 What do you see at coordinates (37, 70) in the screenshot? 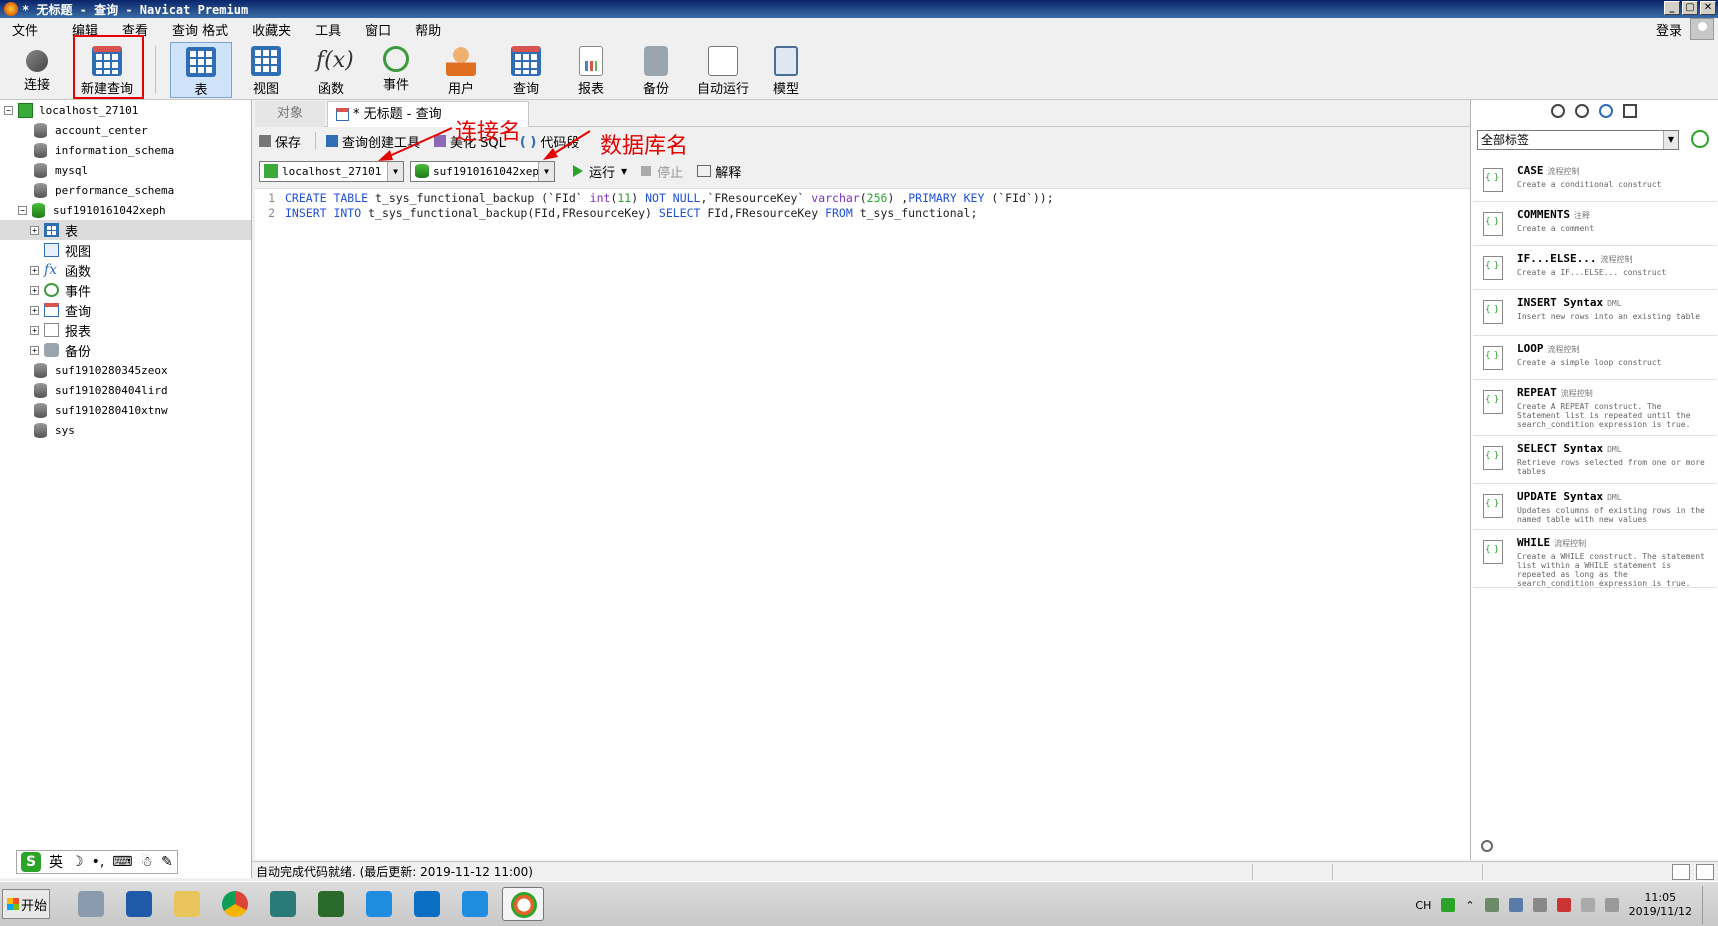
I see `connect-button: 连接` at bounding box center [37, 70].